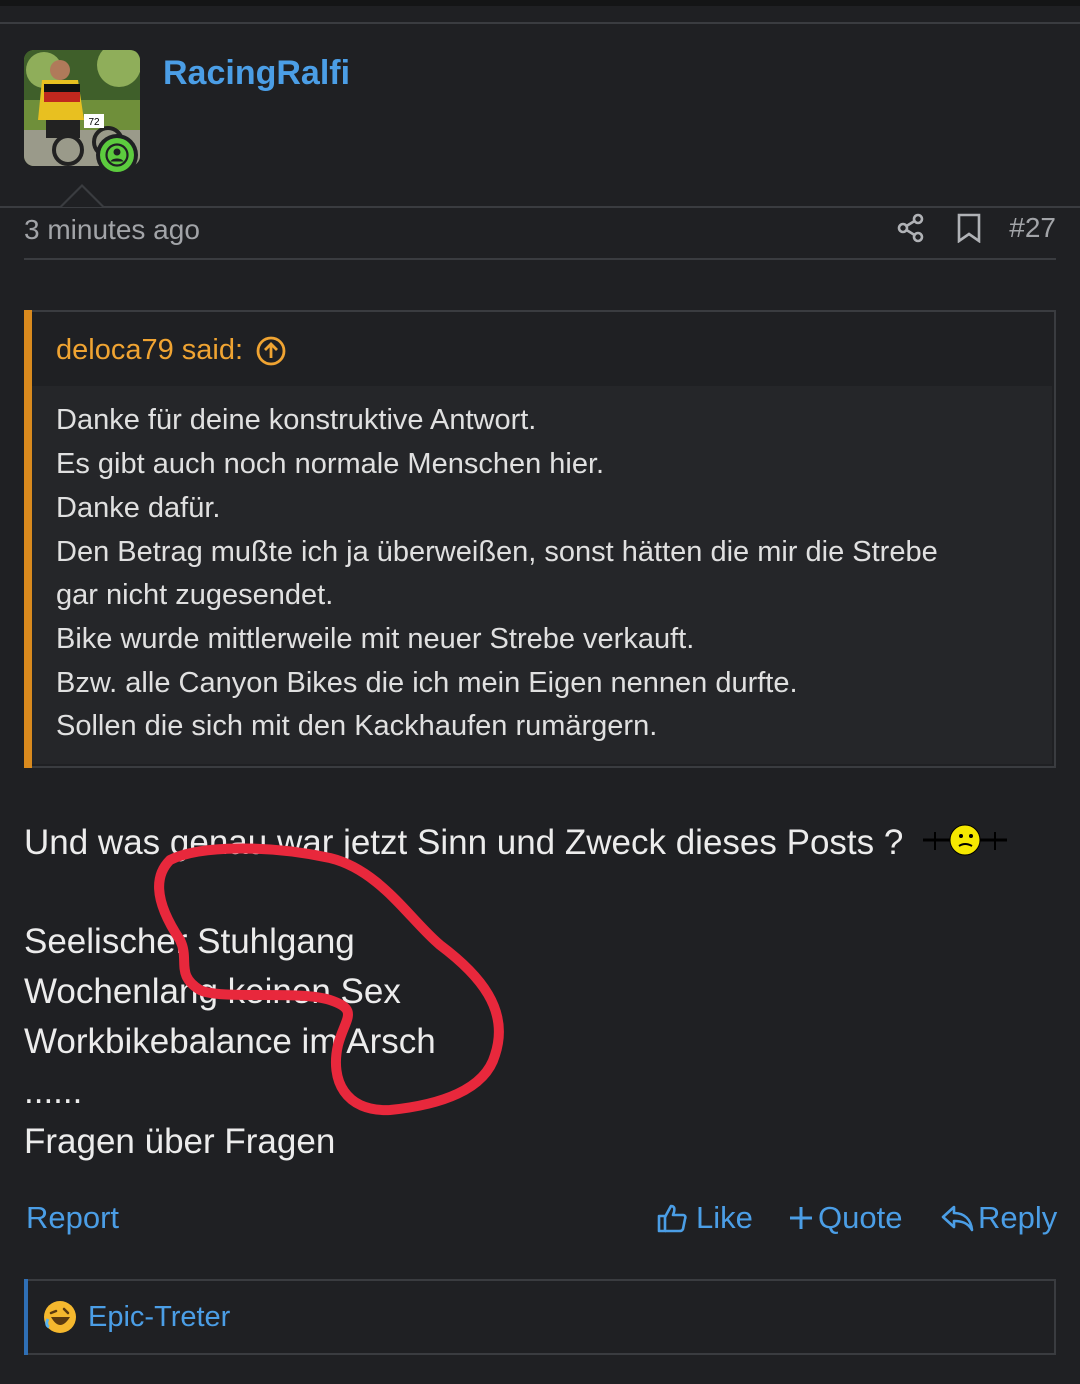 Image resolution: width=1080 pixels, height=1384 pixels. I want to click on report-link: Report, so click(72, 1218).